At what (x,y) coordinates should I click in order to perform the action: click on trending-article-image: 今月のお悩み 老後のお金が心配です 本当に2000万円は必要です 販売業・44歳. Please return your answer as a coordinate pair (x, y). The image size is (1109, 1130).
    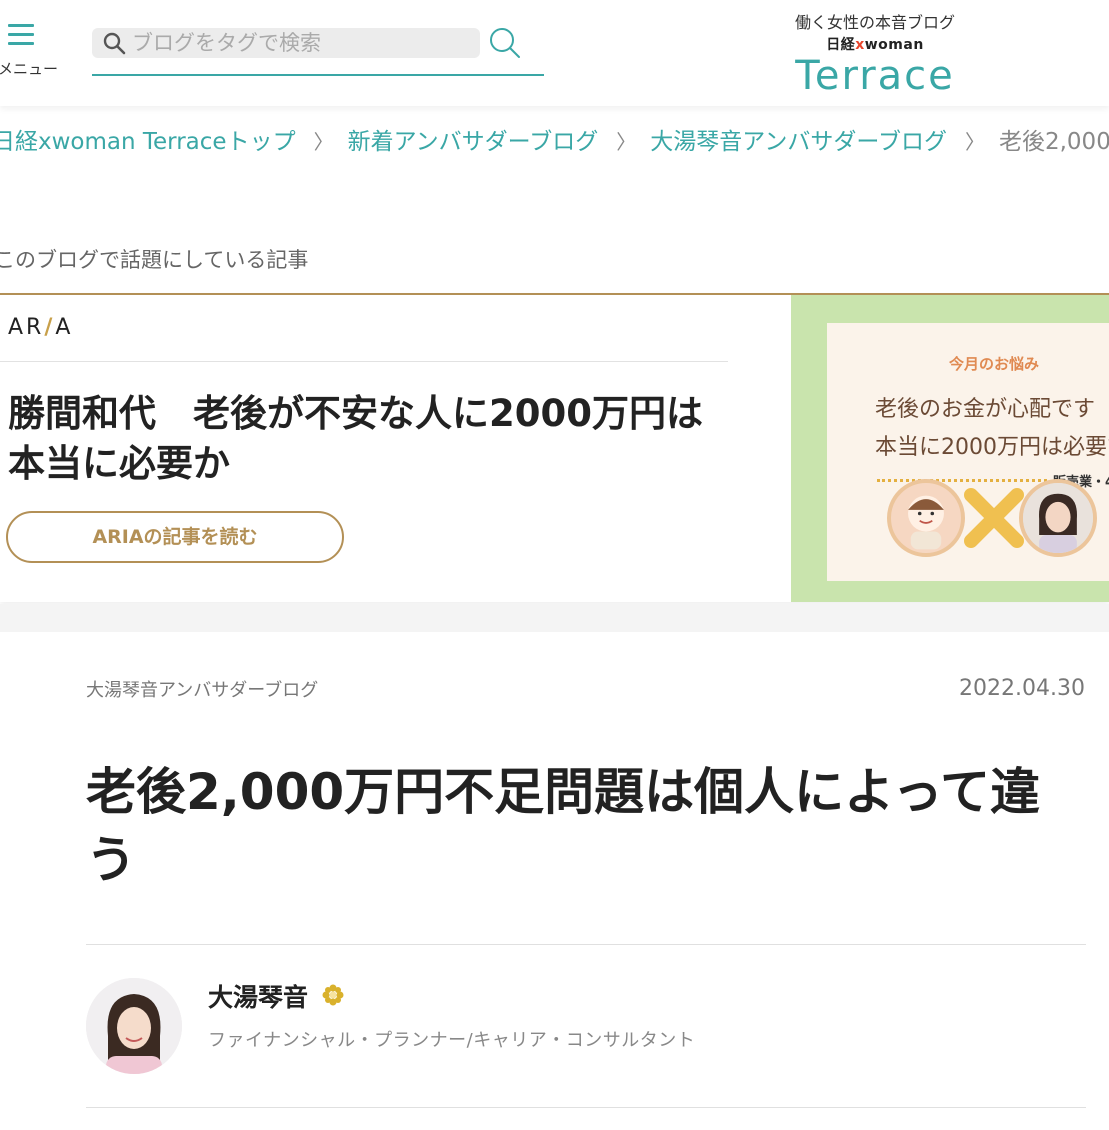
    Looking at the image, I should click on (950, 448).